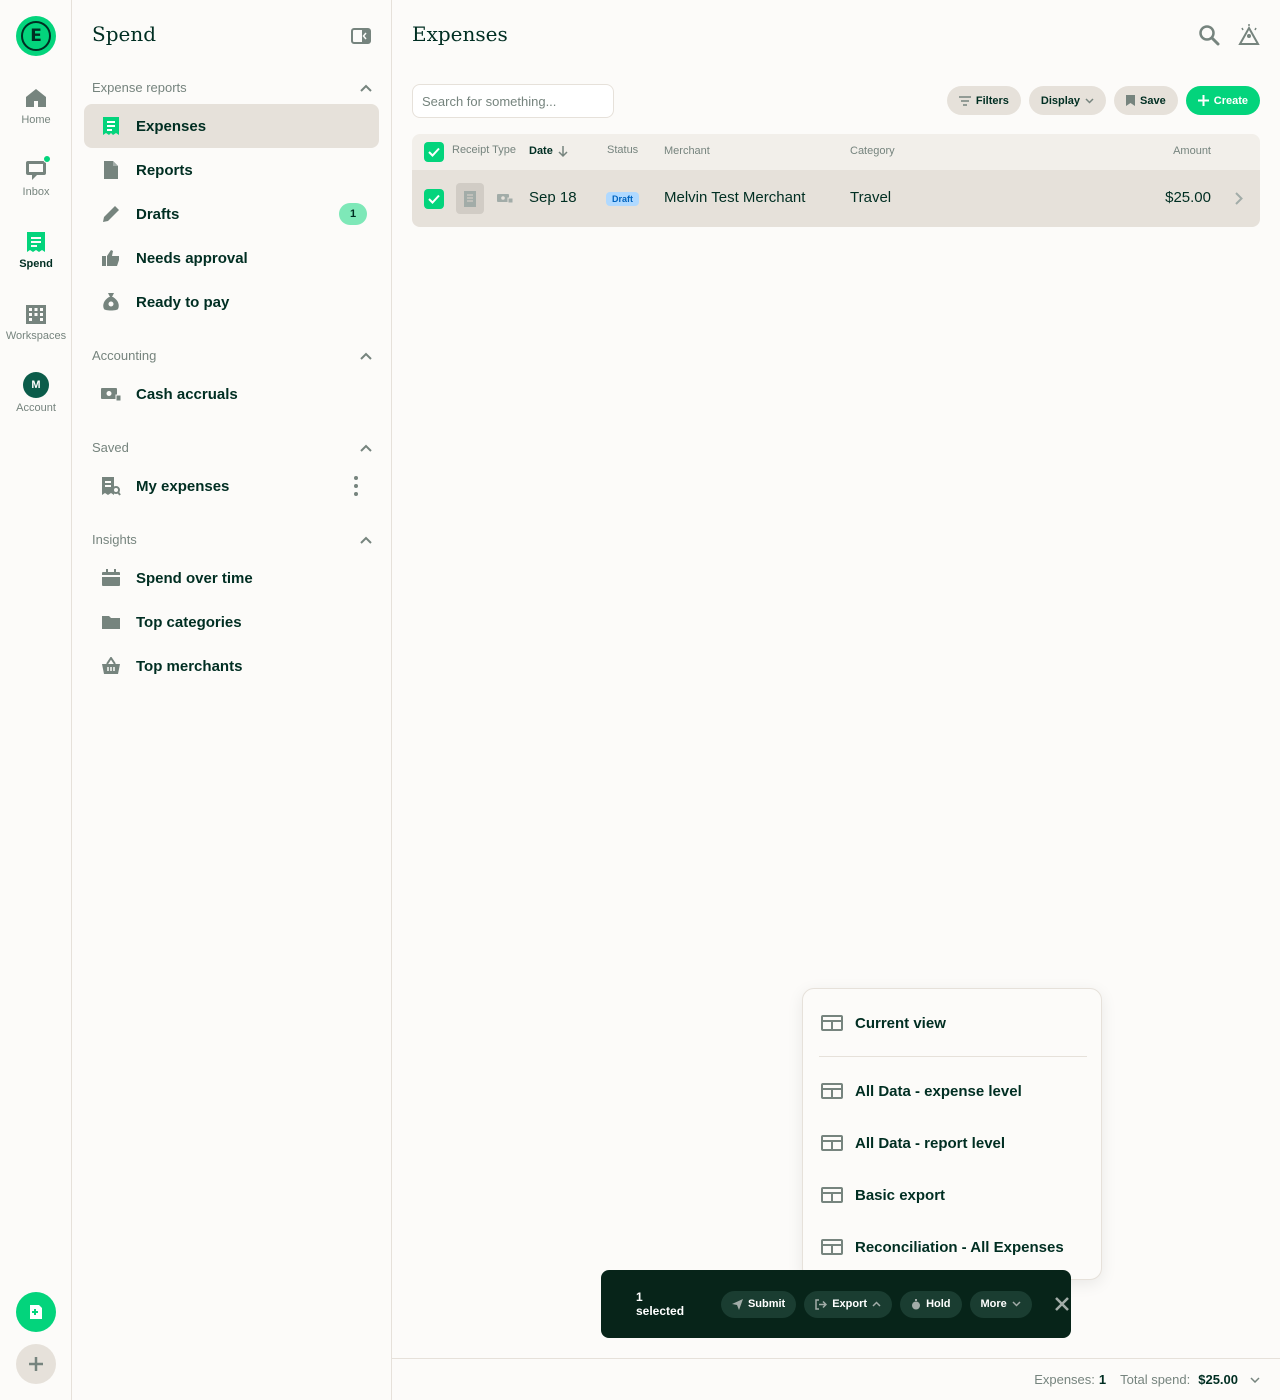 The height and width of the screenshot is (1400, 1280). What do you see at coordinates (111, 258) in the screenshot?
I see `thumbs-up-icon` at bounding box center [111, 258].